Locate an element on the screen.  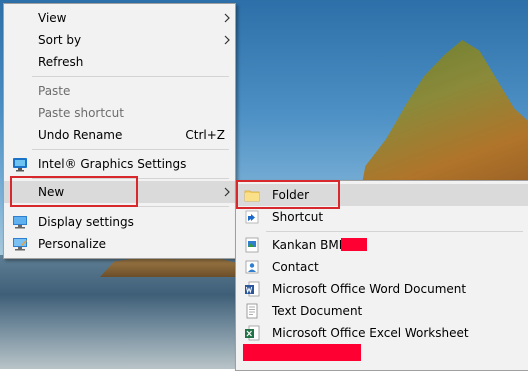
menu-item-paste-shortcut: Paste shortcut is located at coordinates (119, 113).